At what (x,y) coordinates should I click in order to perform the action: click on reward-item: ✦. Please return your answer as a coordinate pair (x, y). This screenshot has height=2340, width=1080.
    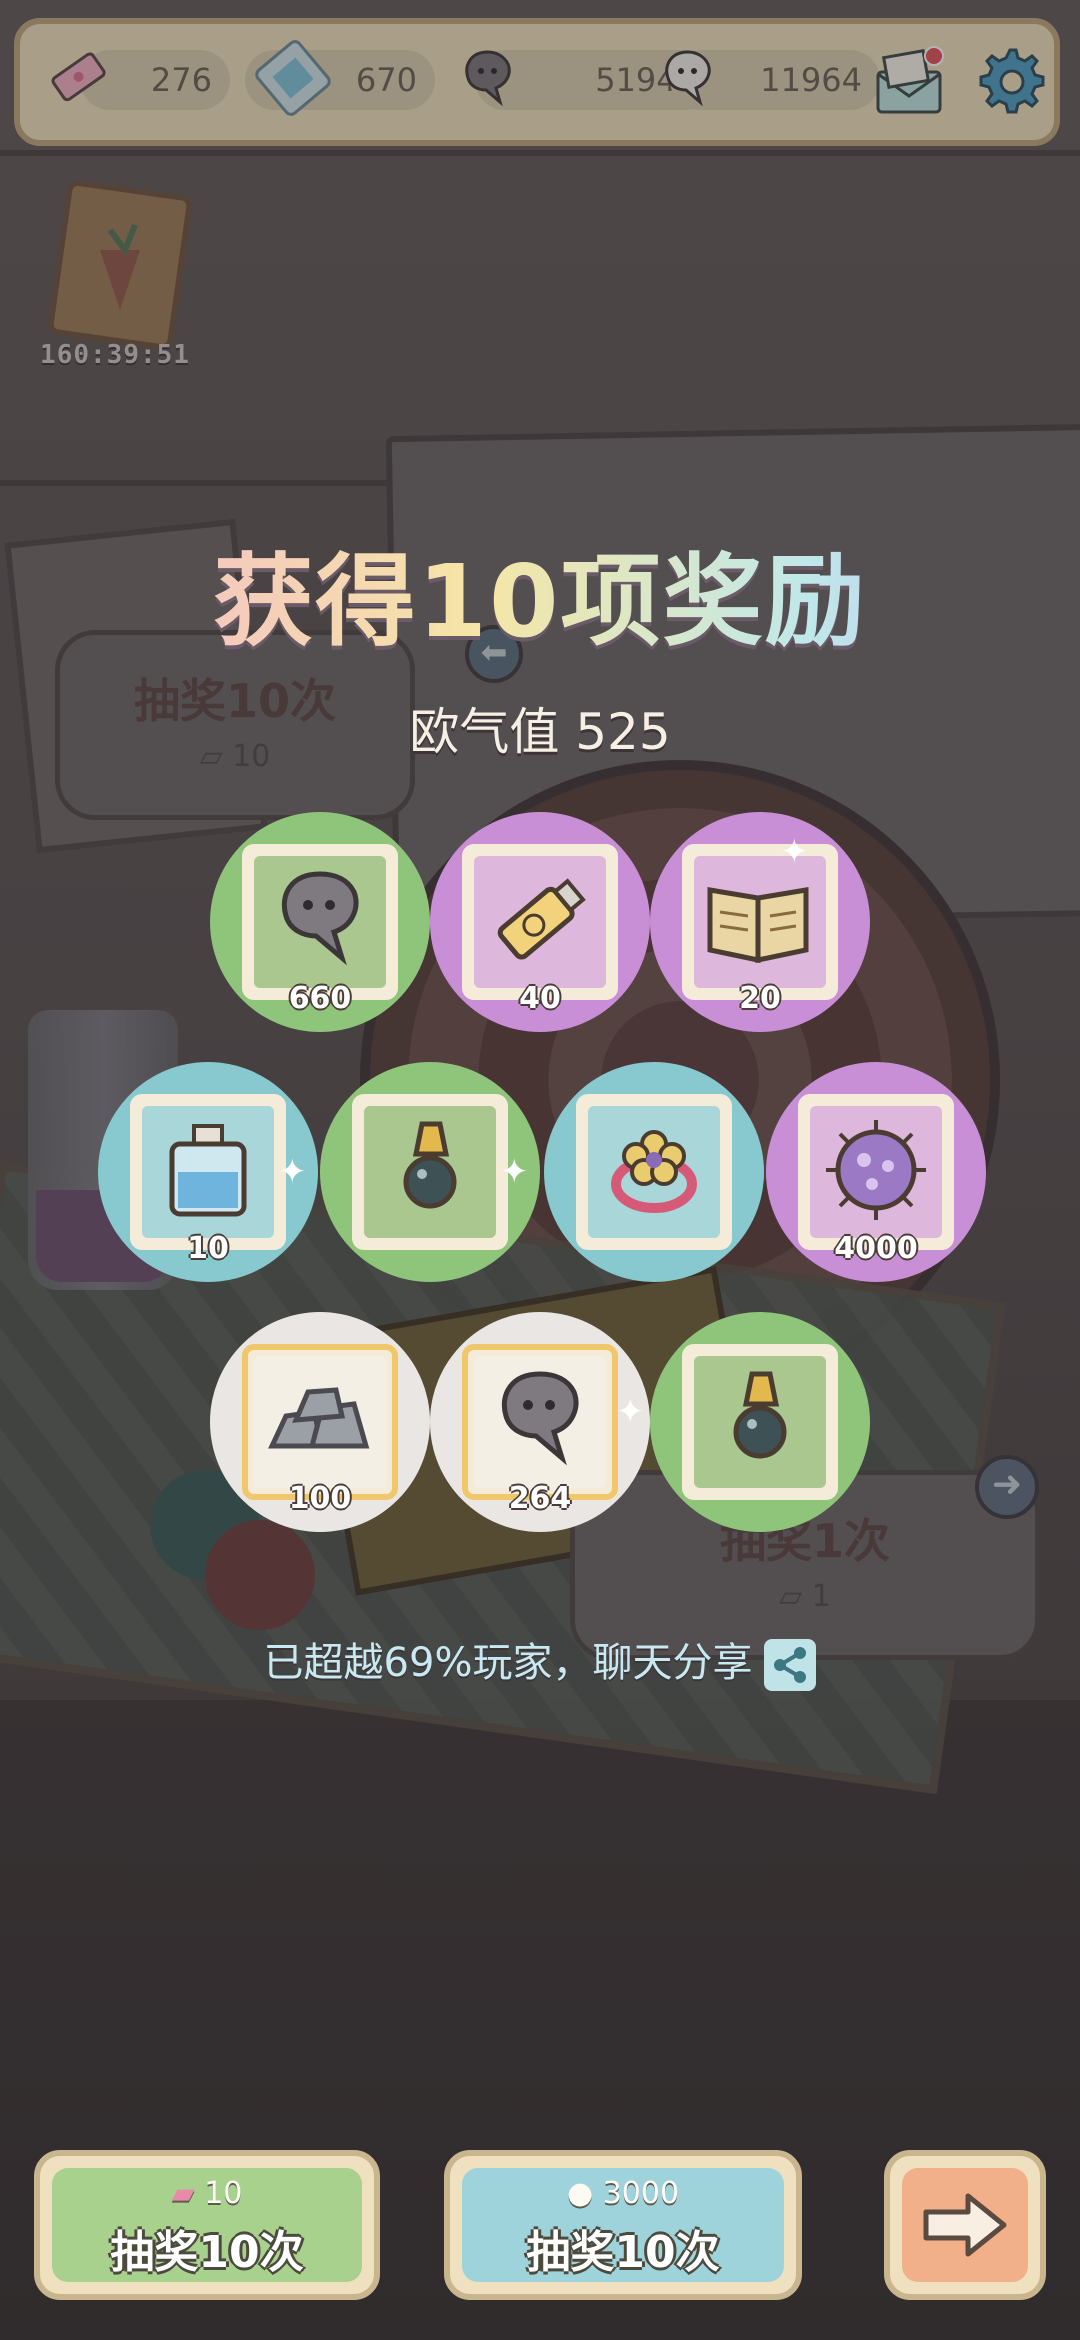
    Looking at the image, I should click on (430, 1172).